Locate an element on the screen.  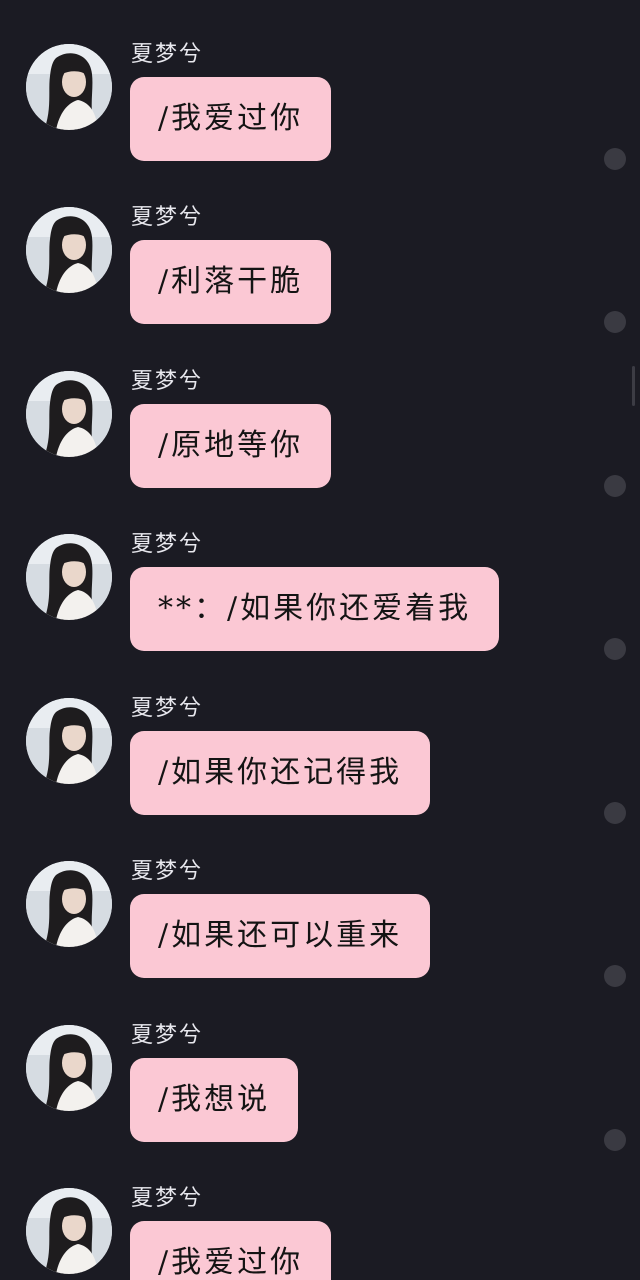
message-row: 夏梦兮 **：/如果你还爱着我 is located at coordinates (320, 614).